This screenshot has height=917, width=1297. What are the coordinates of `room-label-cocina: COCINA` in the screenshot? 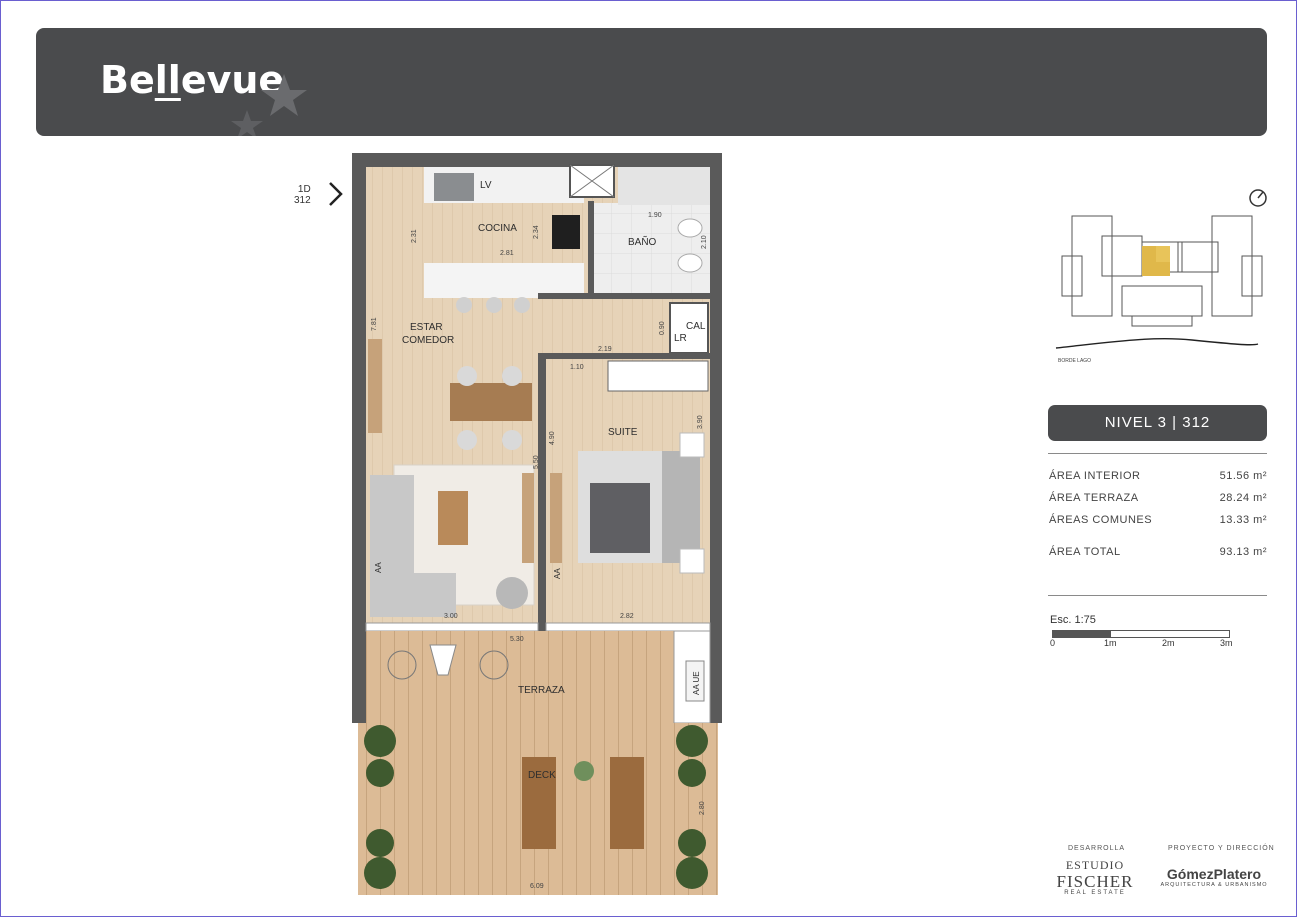 It's located at (497, 228).